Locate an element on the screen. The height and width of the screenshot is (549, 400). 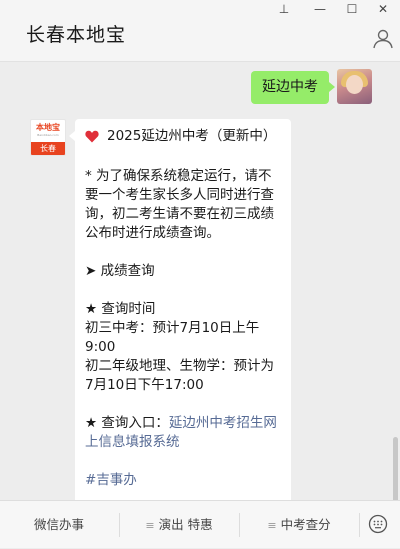
menu-item-wechat-services: 微信办事 is located at coordinates (59, 524).